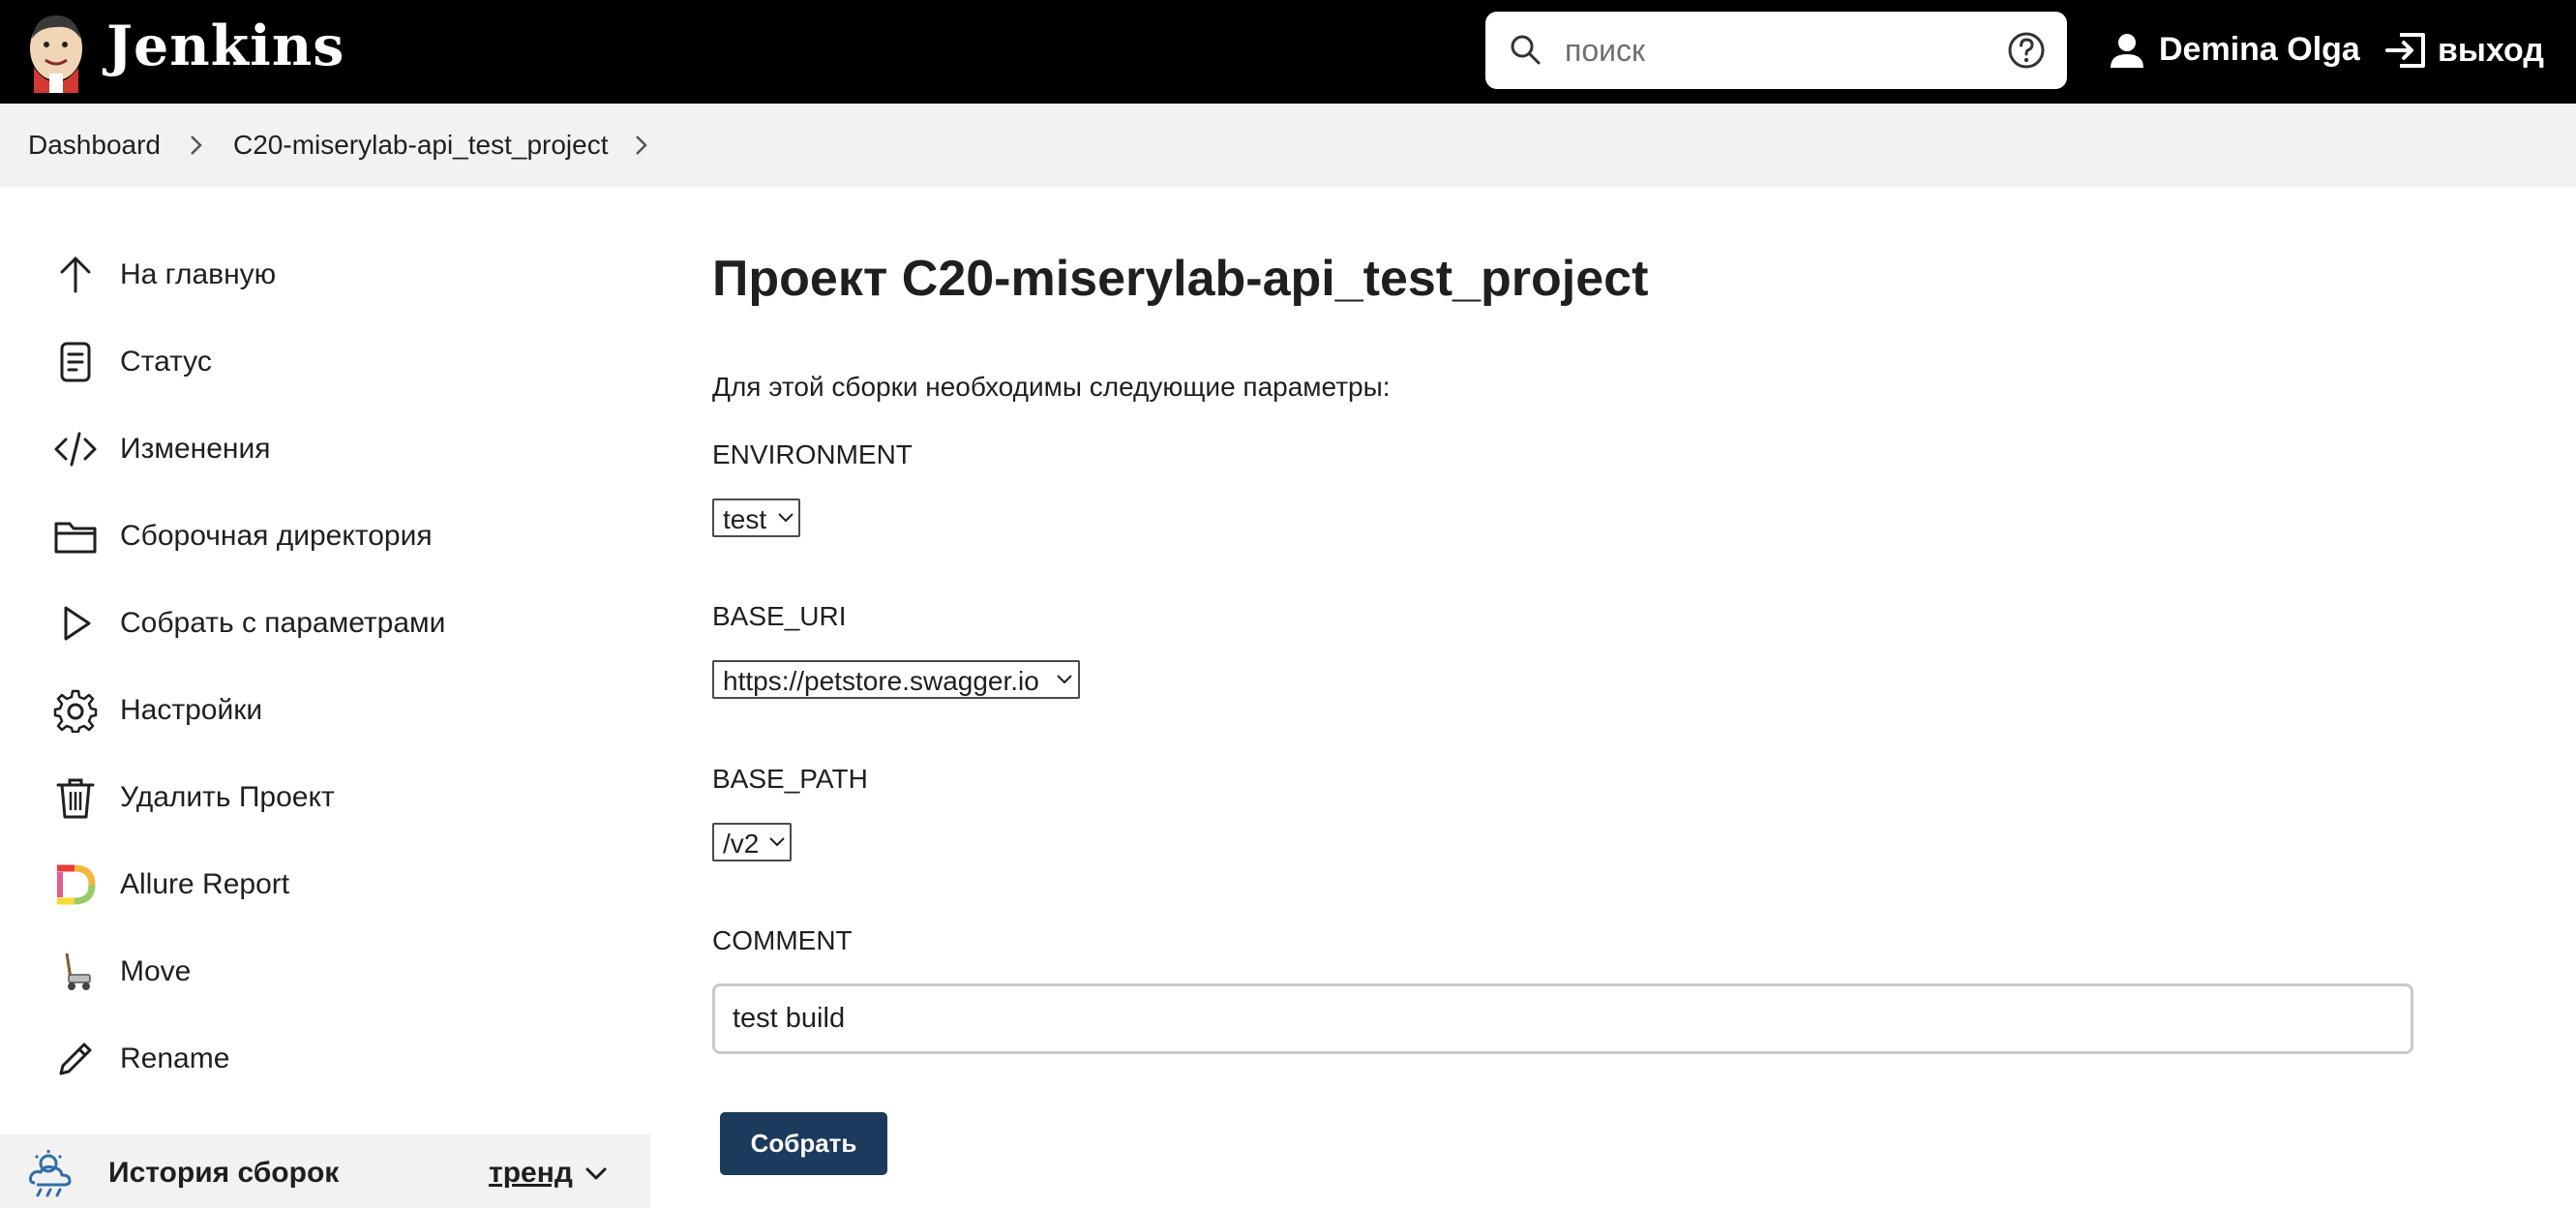 This screenshot has width=2576, height=1208. I want to click on sidebar-item-label: Статус, so click(166, 362).